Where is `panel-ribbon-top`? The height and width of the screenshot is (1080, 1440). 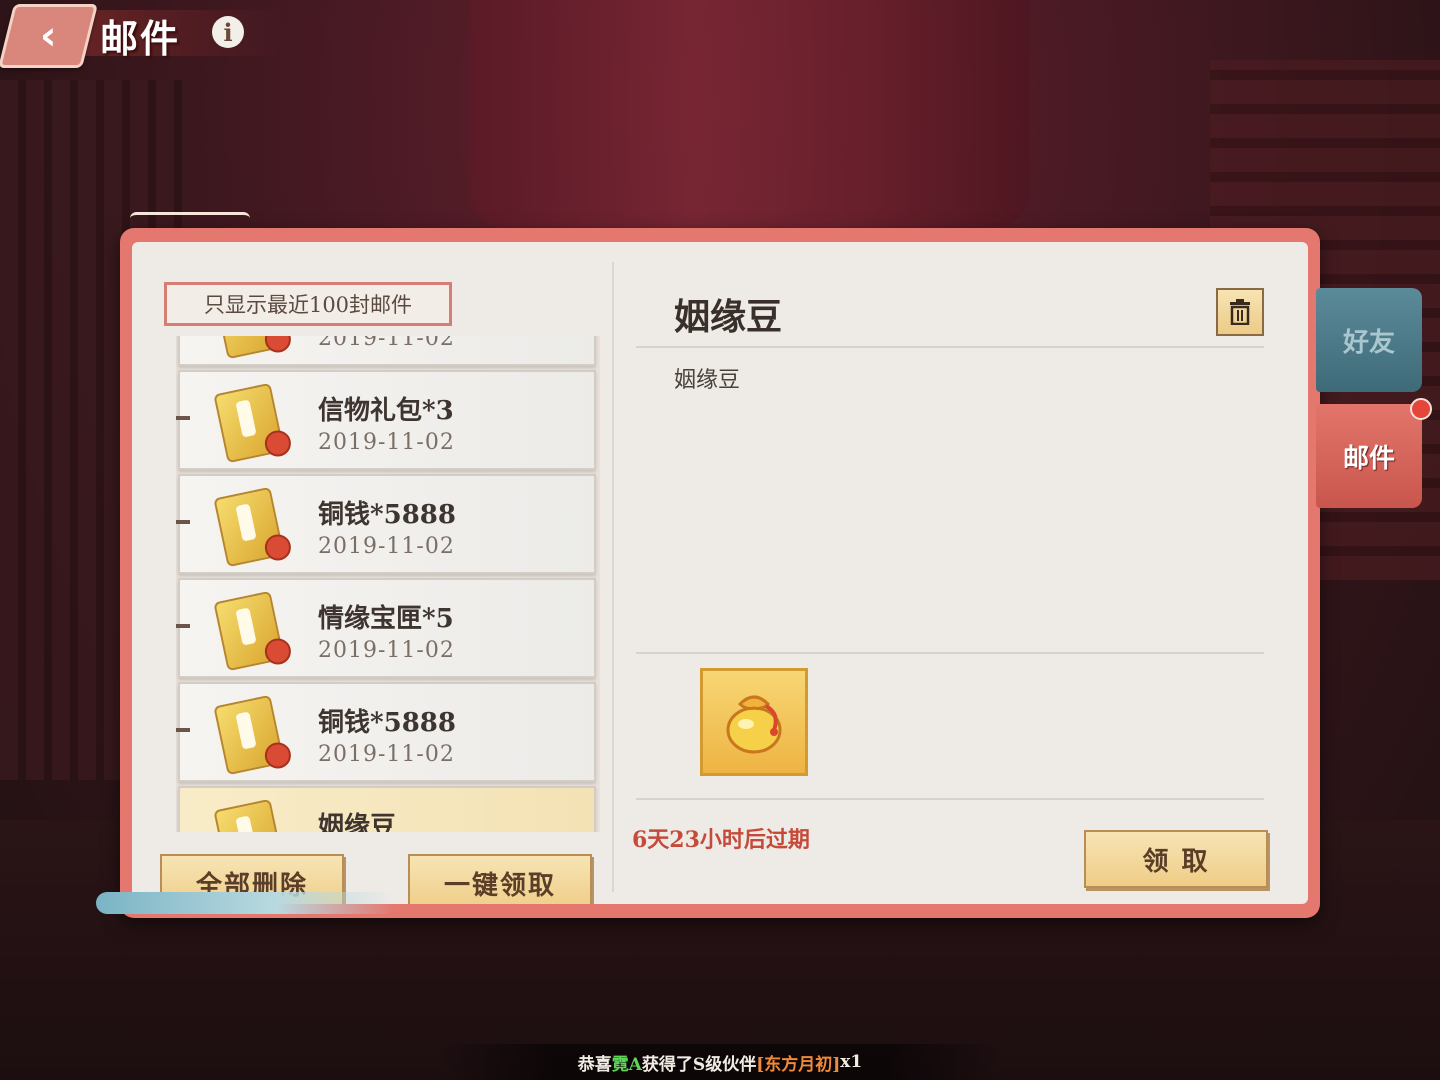 panel-ribbon-top is located at coordinates (190, 218).